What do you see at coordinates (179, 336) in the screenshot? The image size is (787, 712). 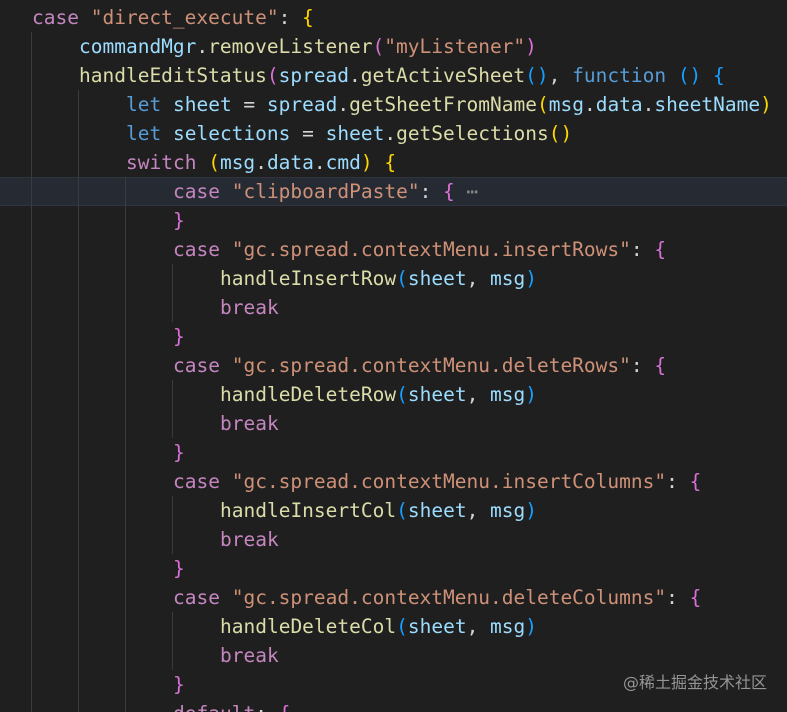 I see `code-text: }` at bounding box center [179, 336].